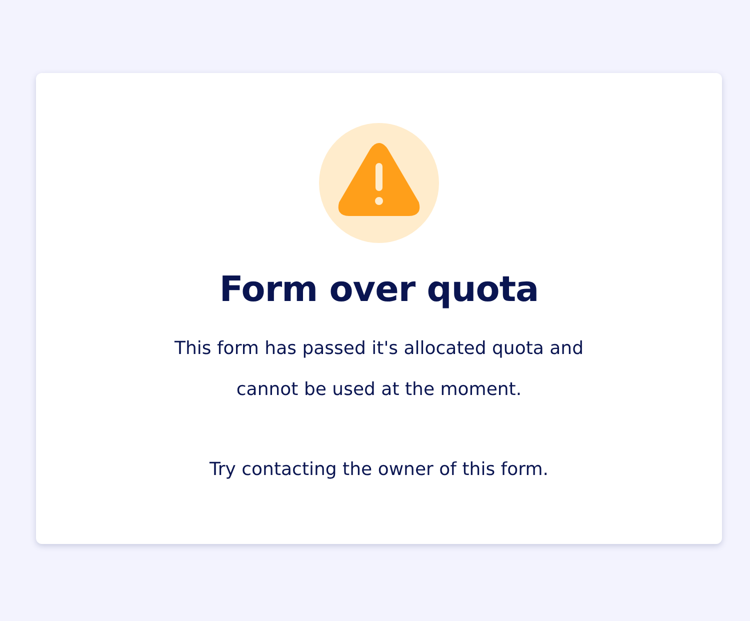  Describe the element at coordinates (379, 183) in the screenshot. I see `warning-icon` at that location.